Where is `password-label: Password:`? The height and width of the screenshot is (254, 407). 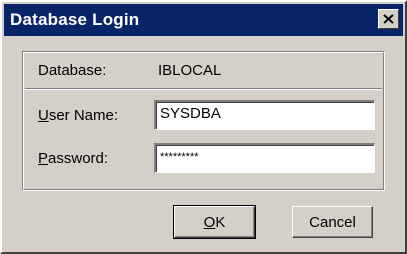 password-label: Password: is located at coordinates (73, 158).